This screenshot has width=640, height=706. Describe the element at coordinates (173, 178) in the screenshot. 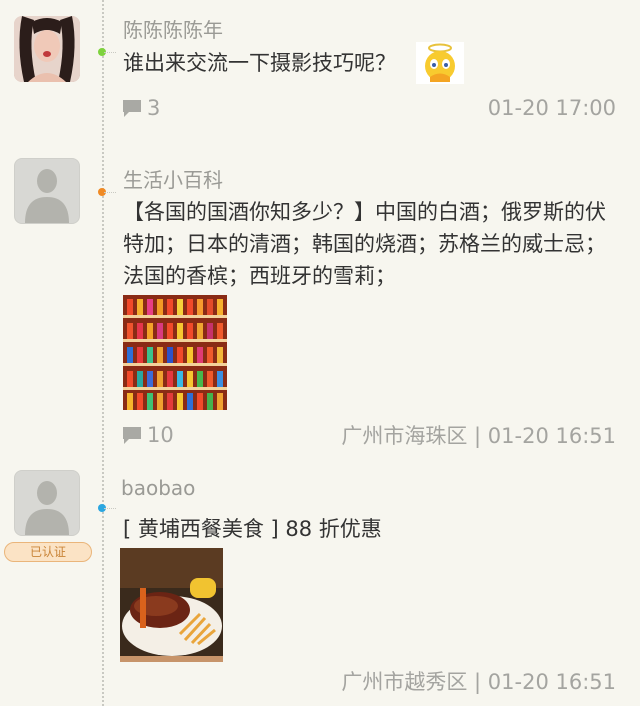

I see `username: 生活小百科` at that location.